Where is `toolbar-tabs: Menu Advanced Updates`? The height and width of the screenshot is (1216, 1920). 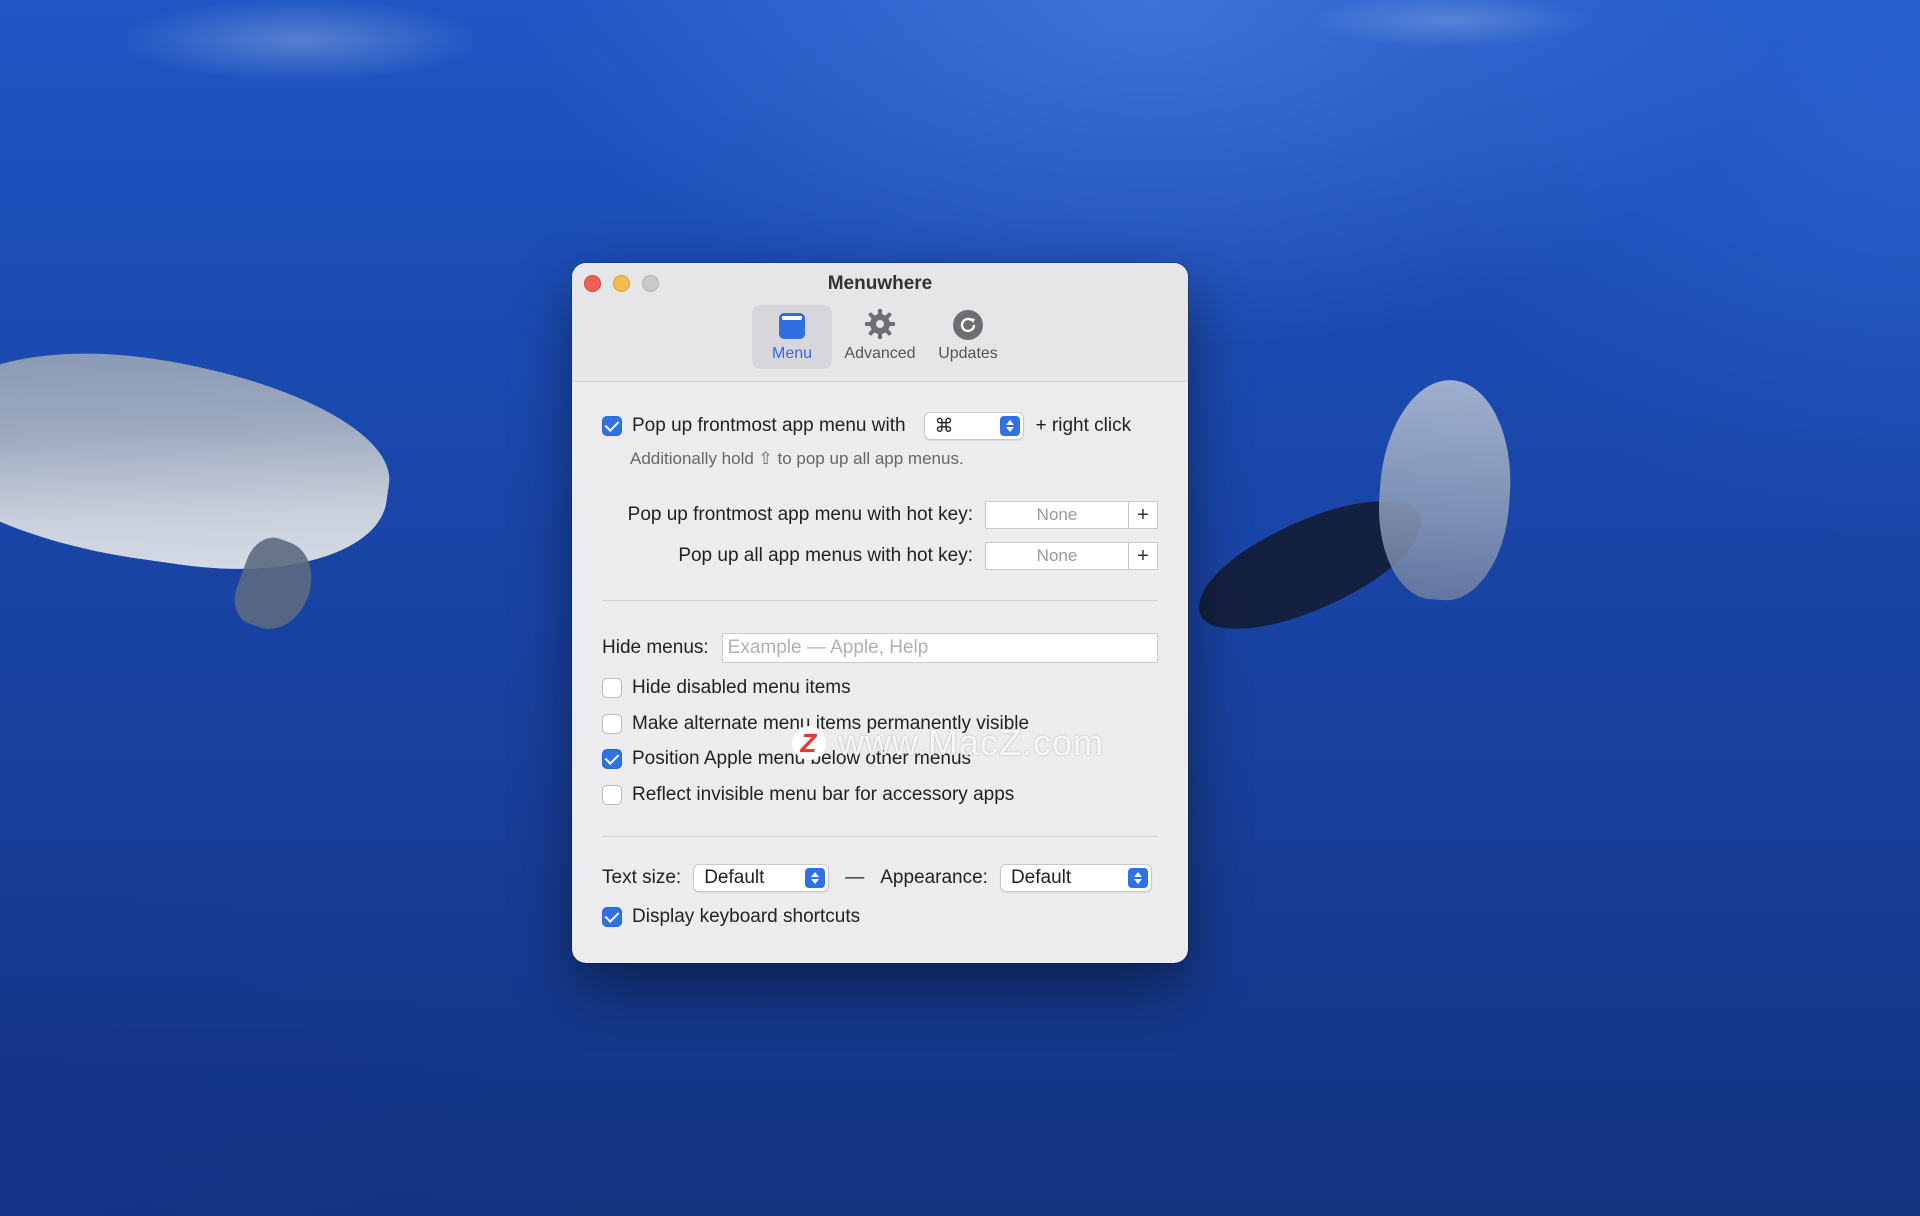 toolbar-tabs: Menu Advanced Updates is located at coordinates (880, 337).